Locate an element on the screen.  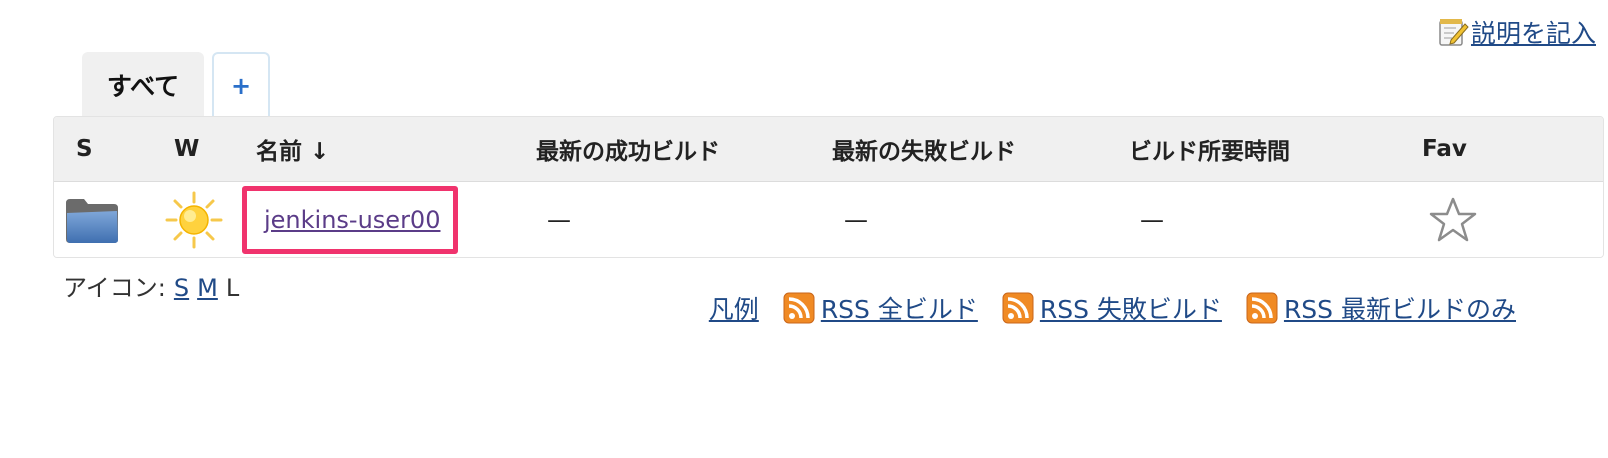
weather-cell is located at coordinates (194, 219).